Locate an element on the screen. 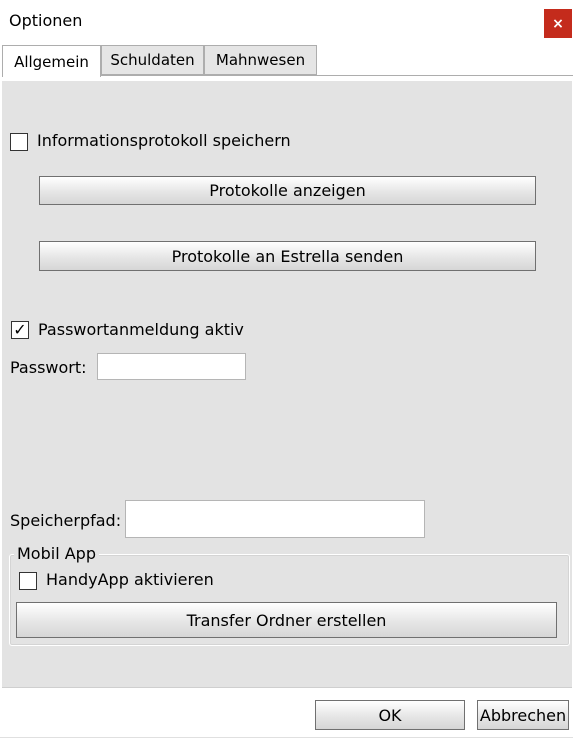 The width and height of the screenshot is (573, 738). storage-path-label: Speicherpfad: is located at coordinates (66, 520).